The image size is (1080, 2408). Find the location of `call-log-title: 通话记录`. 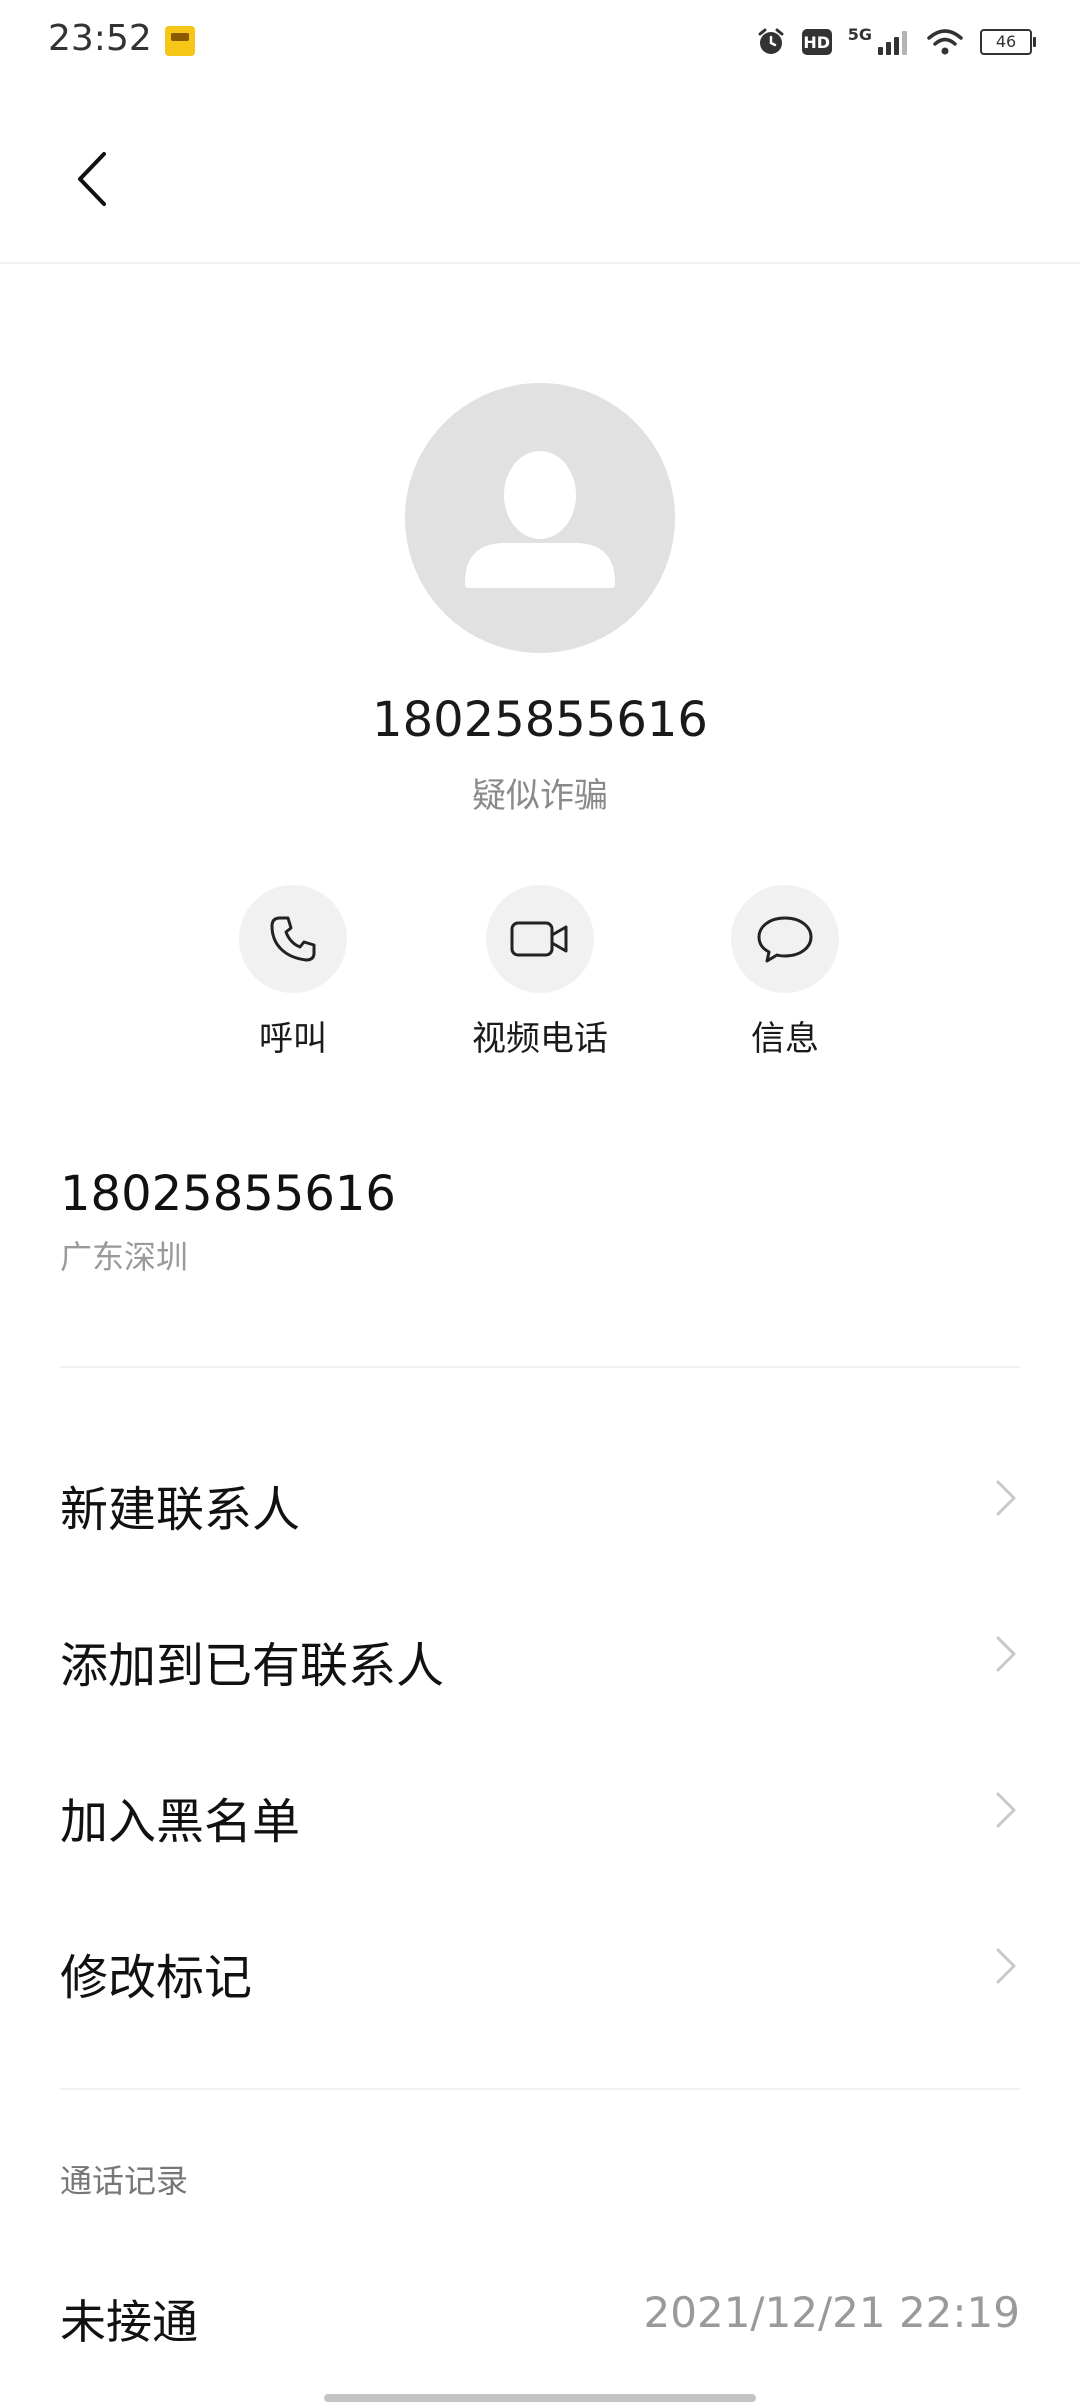

call-log-title: 通话记录 is located at coordinates (124, 2181).